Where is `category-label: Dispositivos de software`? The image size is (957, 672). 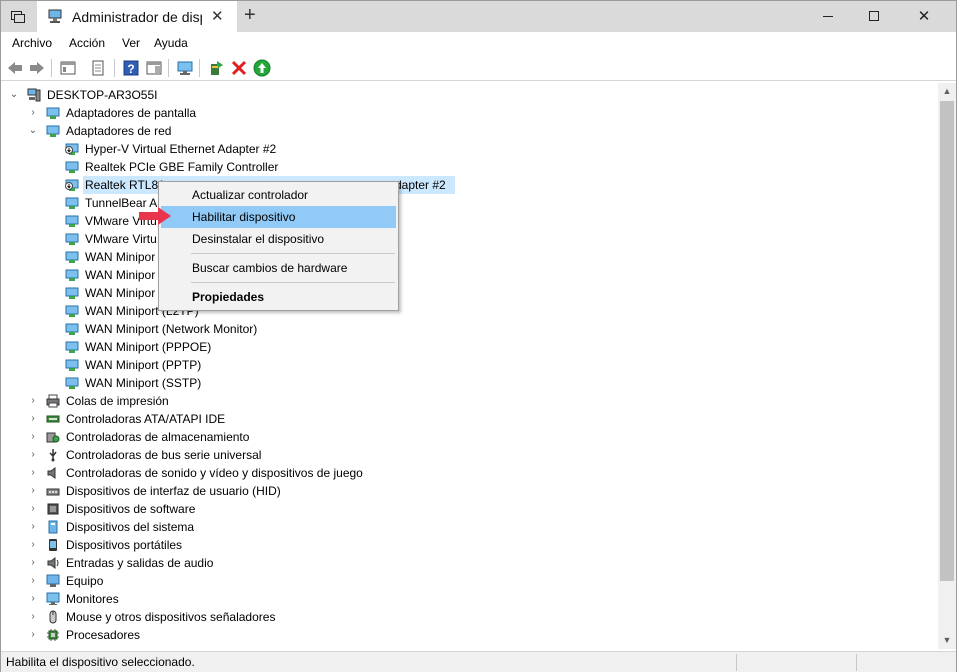
category-label: Dispositivos de software is located at coordinates (131, 509).